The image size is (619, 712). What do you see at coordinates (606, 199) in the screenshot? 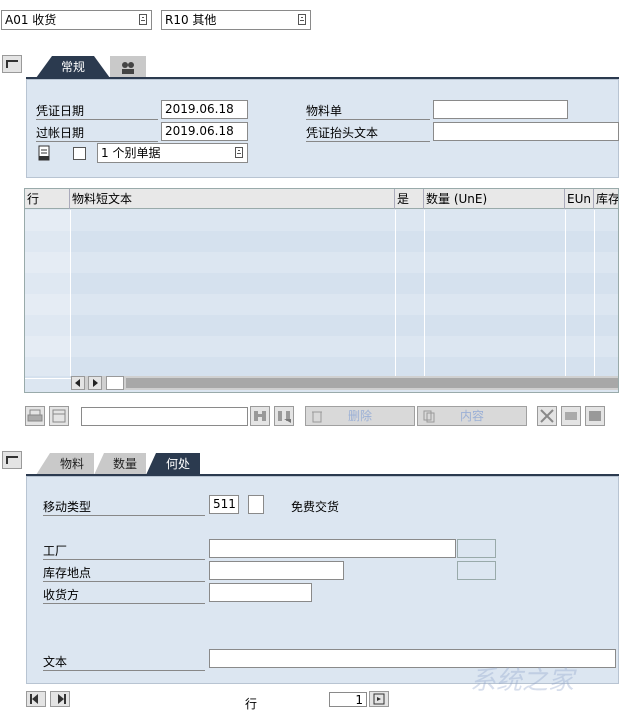
I see `col-header-stock: 库存` at bounding box center [606, 199].